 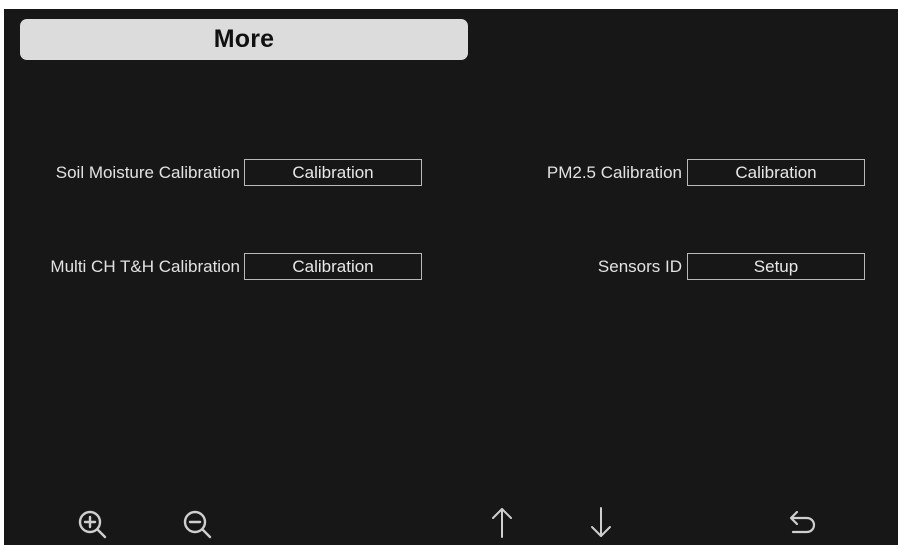 I want to click on zoom-in-icon, so click(x=92, y=524).